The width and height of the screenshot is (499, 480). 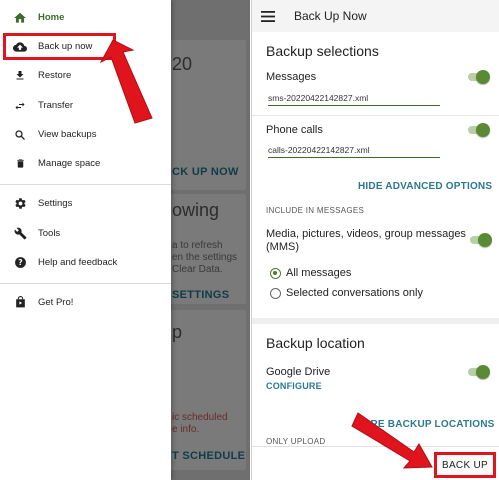 I want to click on drawer-item-label: Settings, so click(x=55, y=203).